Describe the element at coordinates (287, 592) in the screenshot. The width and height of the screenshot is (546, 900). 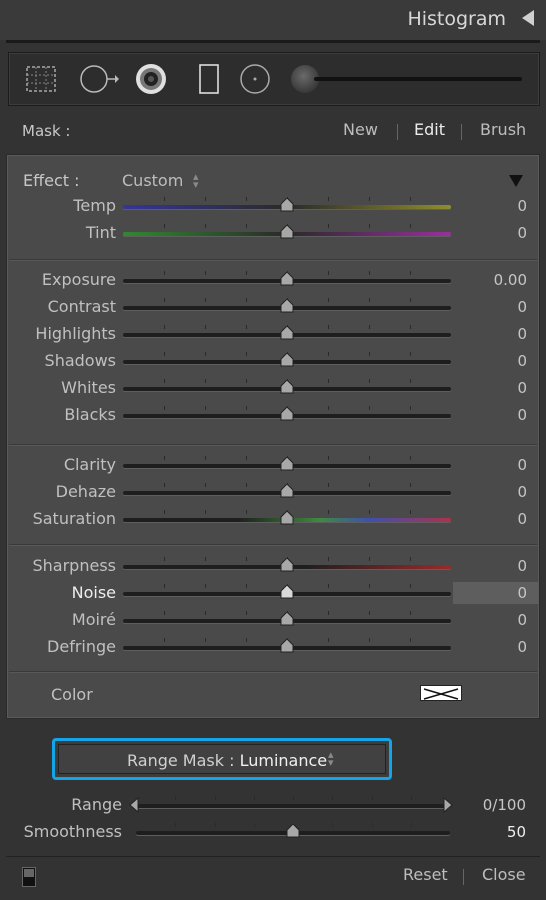
I see `noise-slider-handle` at that location.